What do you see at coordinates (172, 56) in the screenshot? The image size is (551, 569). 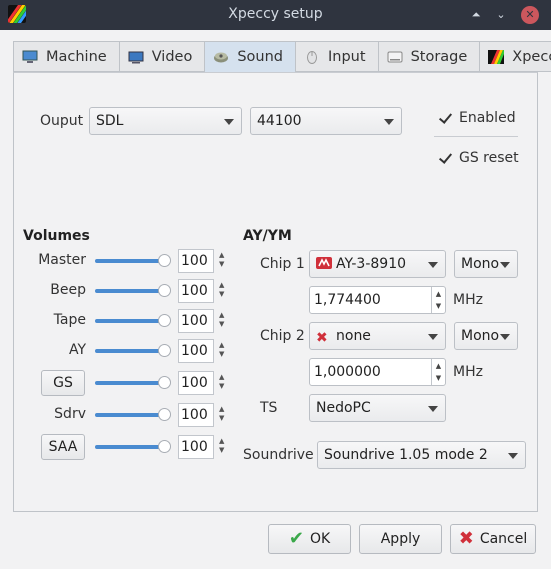 I see `tab-video-label: Video` at bounding box center [172, 56].